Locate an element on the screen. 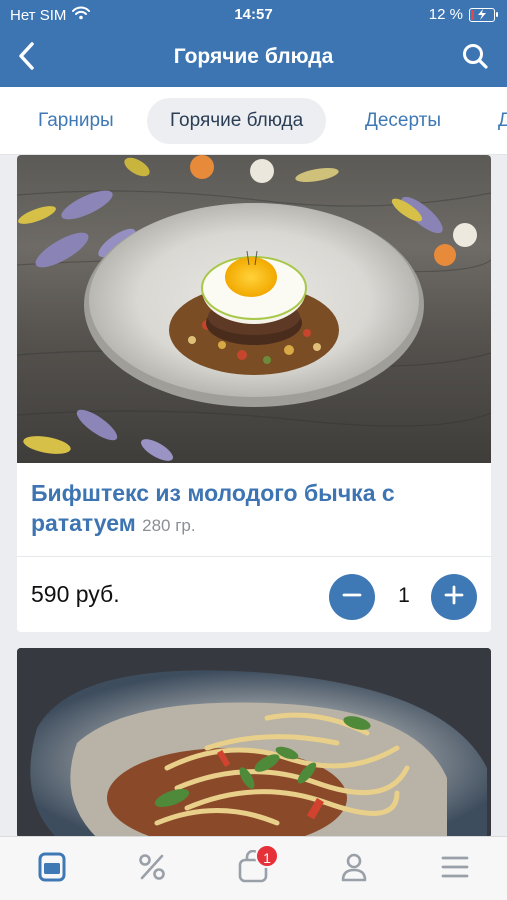 The width and height of the screenshot is (507, 900). battery-icon is located at coordinates (483, 14).